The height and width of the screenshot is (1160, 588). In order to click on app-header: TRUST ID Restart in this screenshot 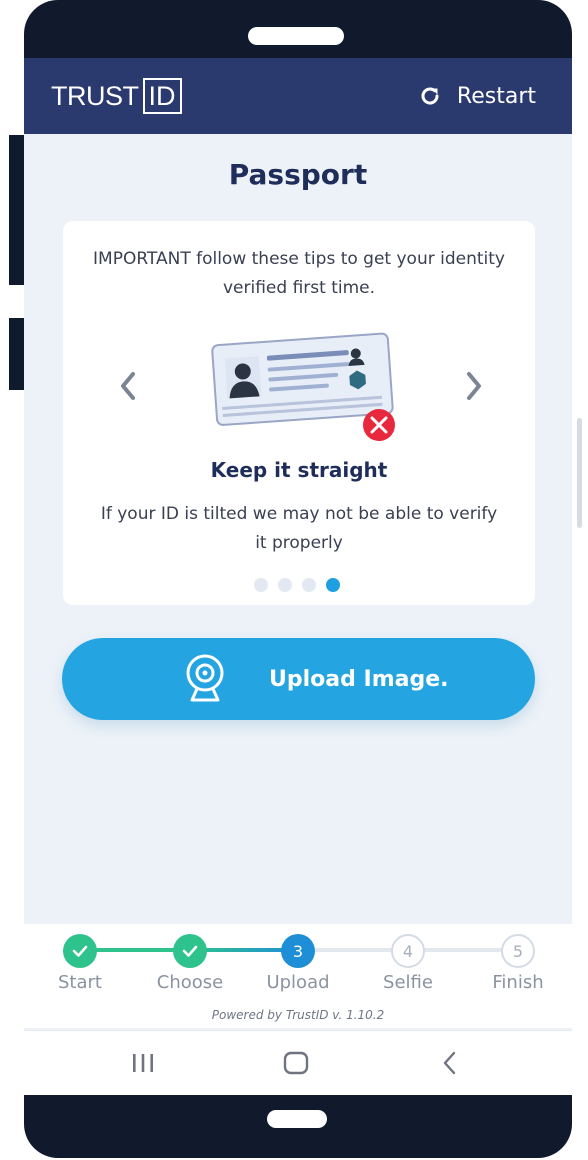, I will do `click(298, 96)`.